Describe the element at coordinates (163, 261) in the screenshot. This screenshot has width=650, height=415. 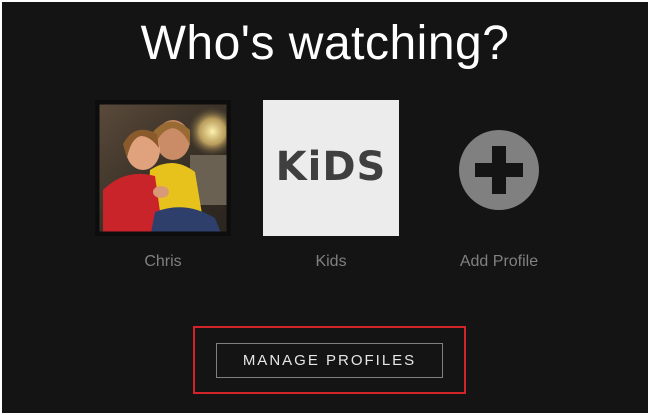
I see `profile-name: Chris` at that location.